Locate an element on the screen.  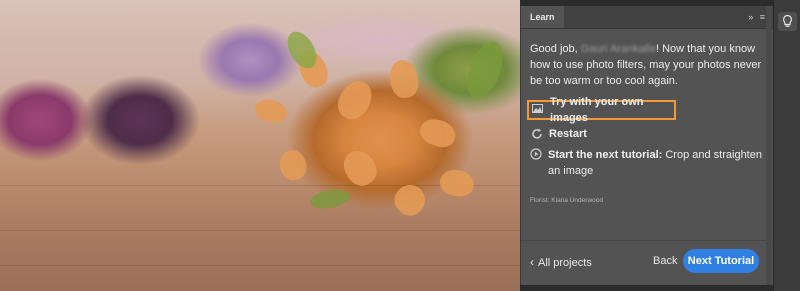
try-own-images-label: Try with your own images is located at coordinates (596, 110).